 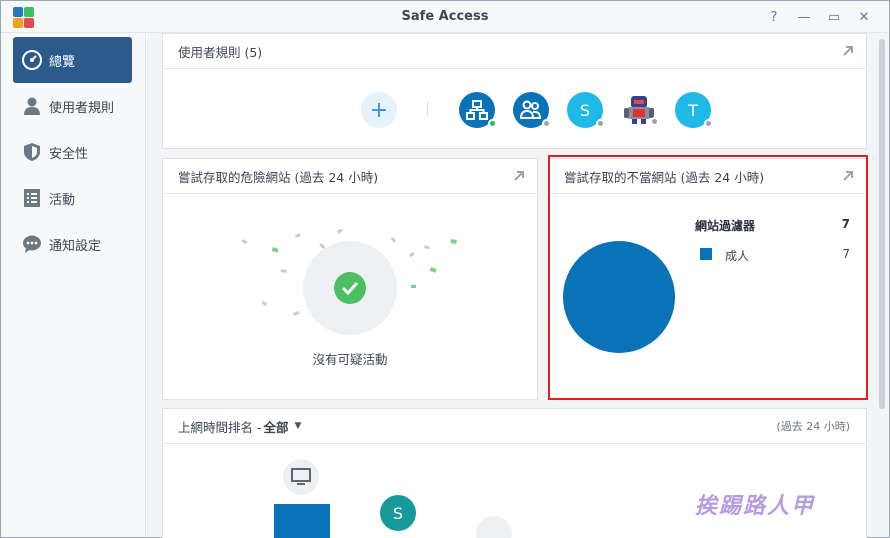 What do you see at coordinates (514, 426) in the screenshot?
I see `ranking-header: 上網時間排名 - 全部 ▼ (過去 24 小時)` at bounding box center [514, 426].